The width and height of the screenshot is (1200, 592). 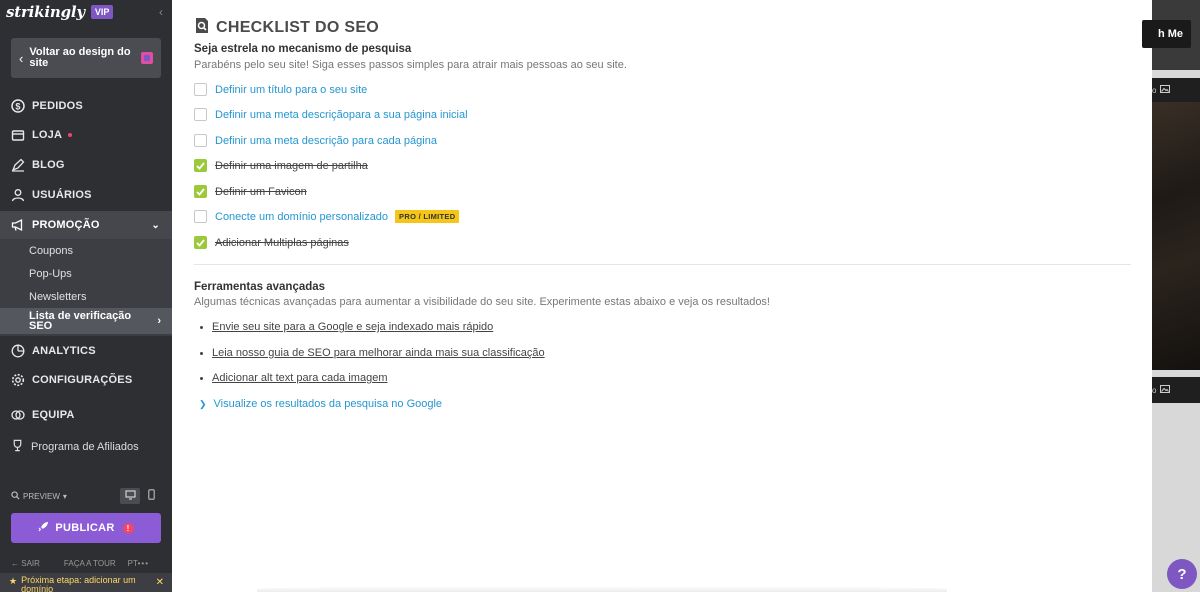 I want to click on store-icon, so click(x=18, y=135).